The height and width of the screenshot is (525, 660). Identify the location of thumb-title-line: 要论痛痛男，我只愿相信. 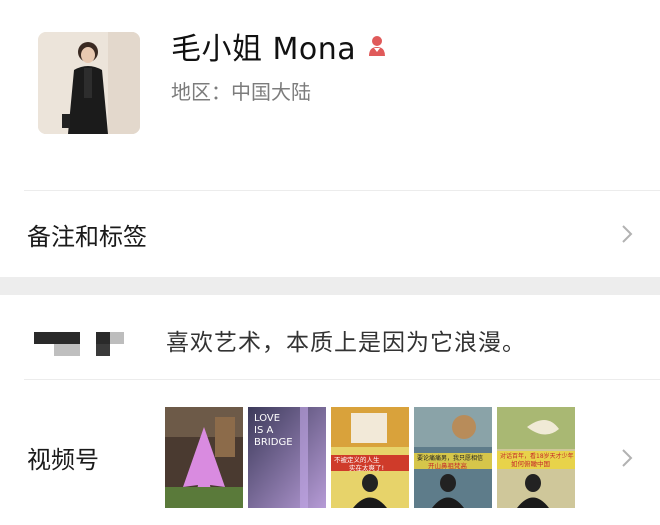
(450, 458).